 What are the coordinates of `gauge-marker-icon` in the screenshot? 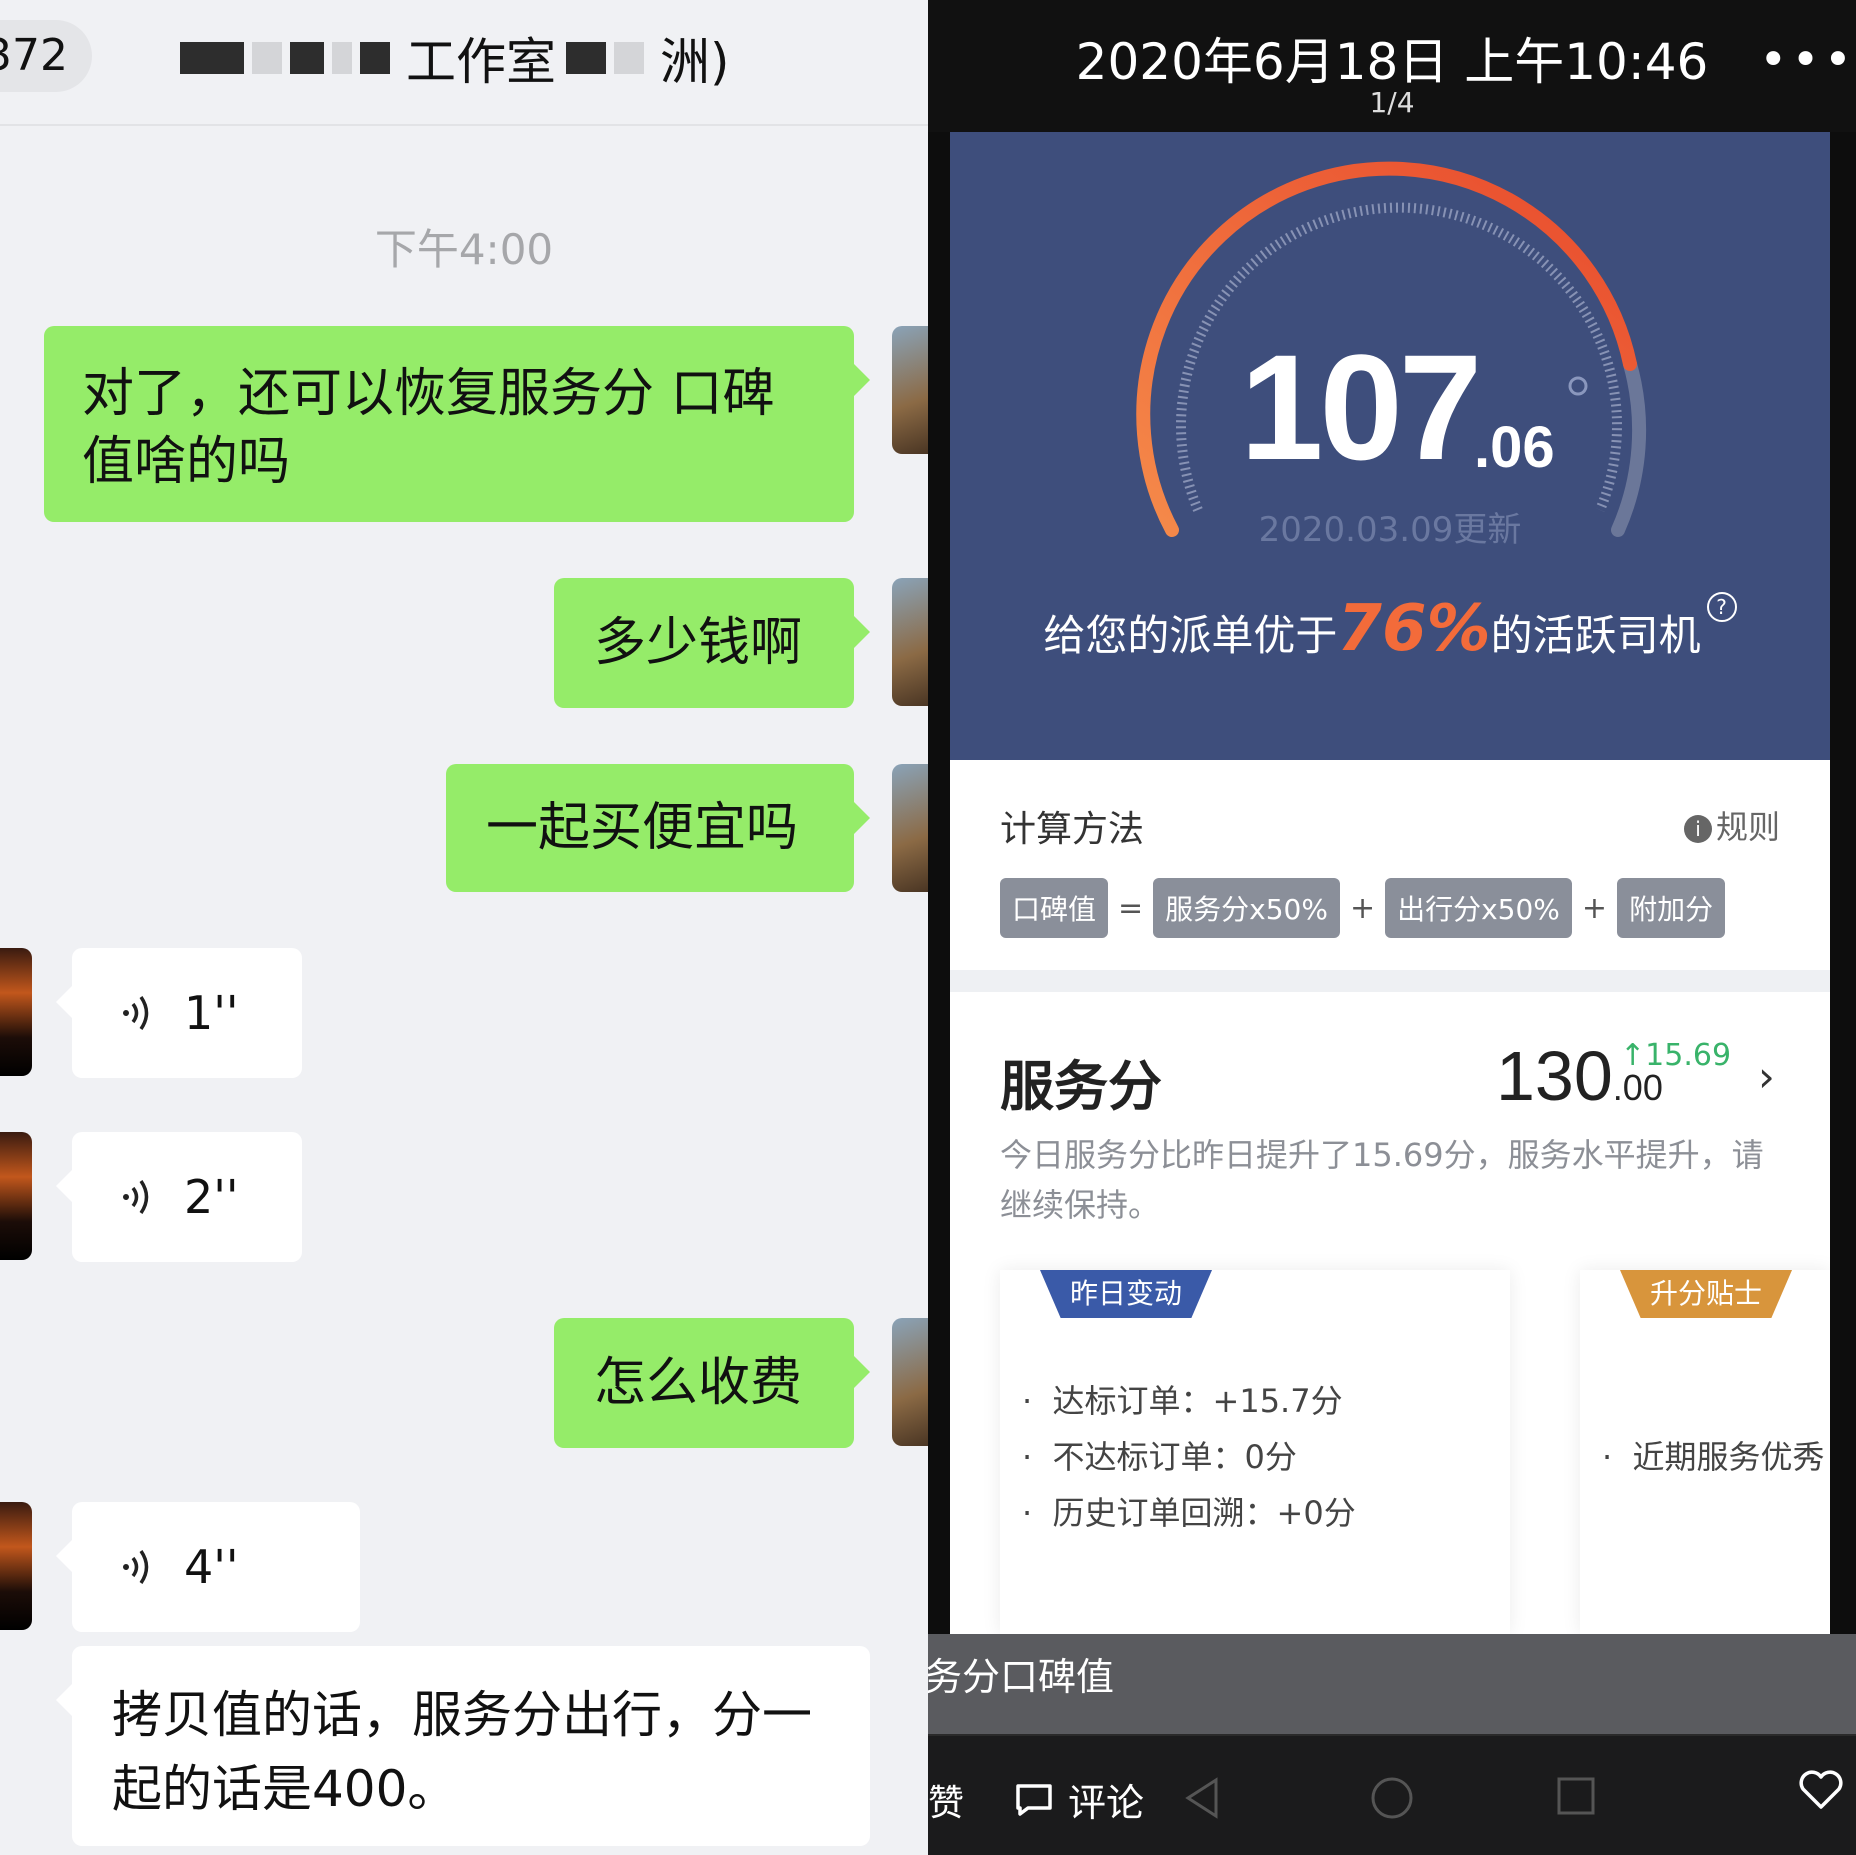 It's located at (1578, 386).